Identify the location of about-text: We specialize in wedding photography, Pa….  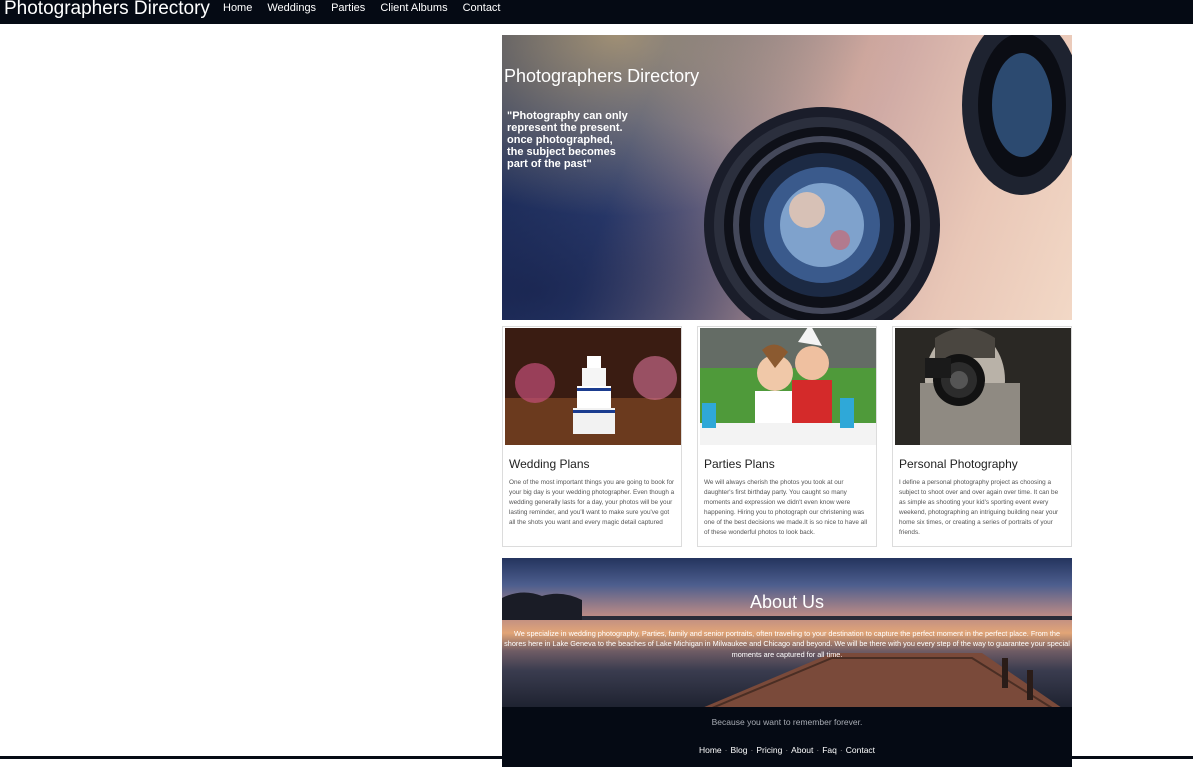
(787, 644).